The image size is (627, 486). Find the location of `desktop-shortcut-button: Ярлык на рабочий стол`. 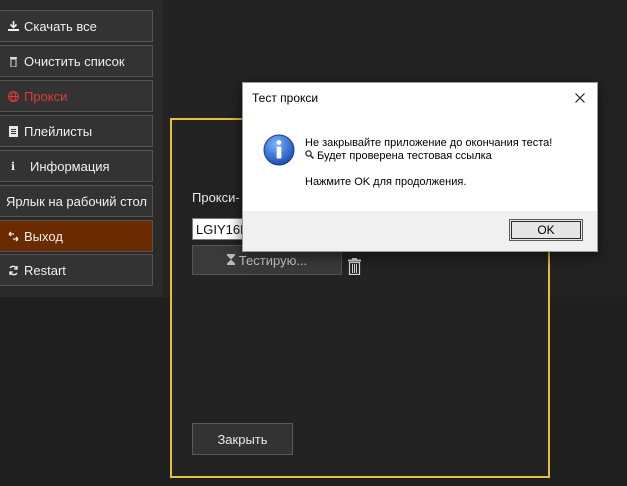

desktop-shortcut-button: Ярлык на рабочий стол is located at coordinates (76, 201).